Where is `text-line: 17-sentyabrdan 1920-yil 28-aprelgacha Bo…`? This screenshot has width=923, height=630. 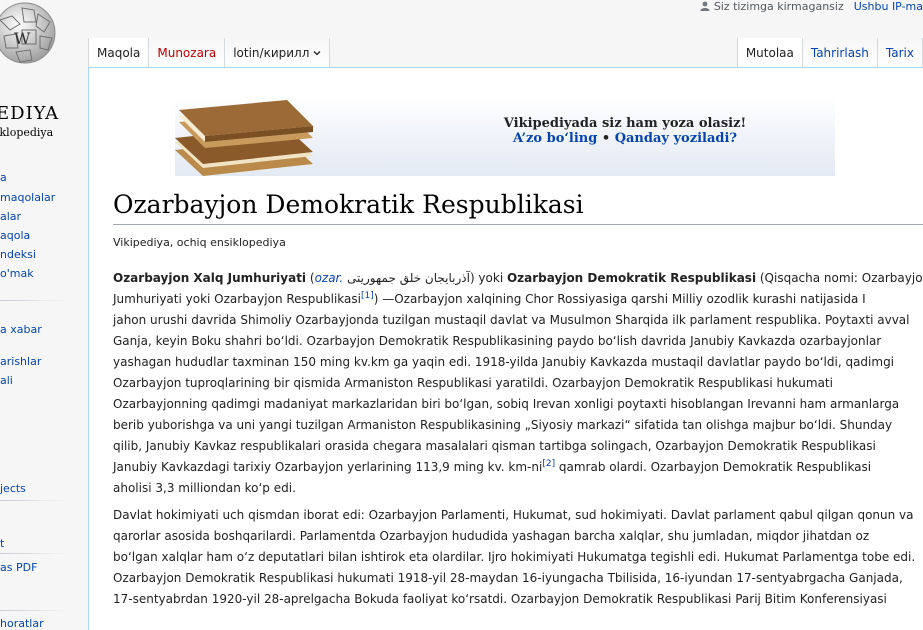
text-line: 17-sentyabrdan 1920-yil 28-aprelgacha Bo… is located at coordinates (500, 599).